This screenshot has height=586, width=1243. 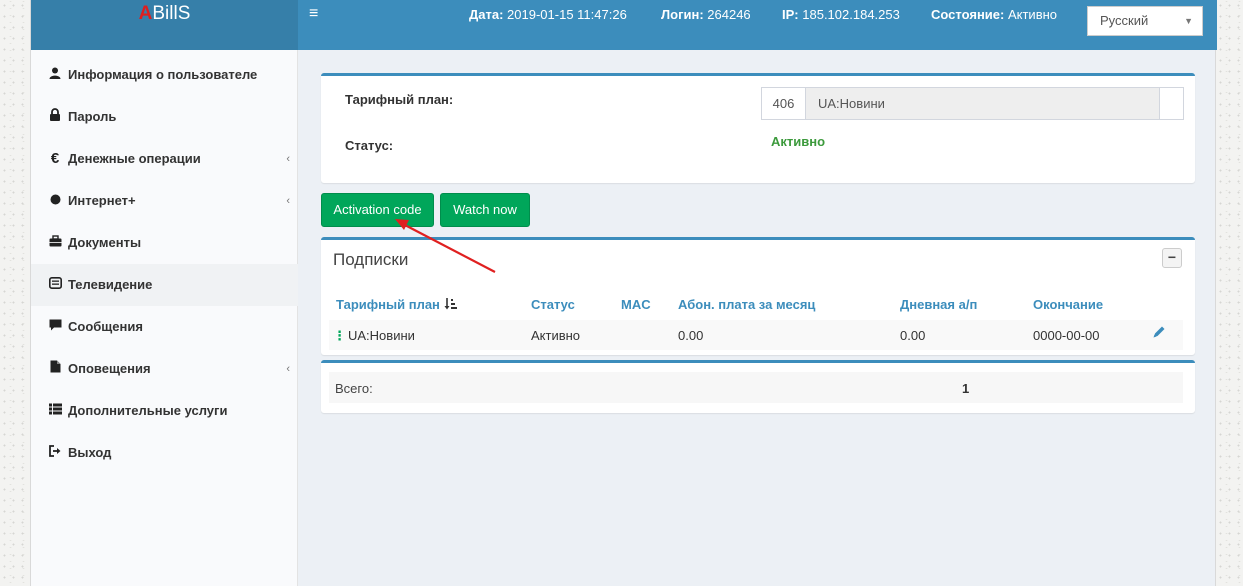 I want to click on background-left, so click(x=15, y=293).